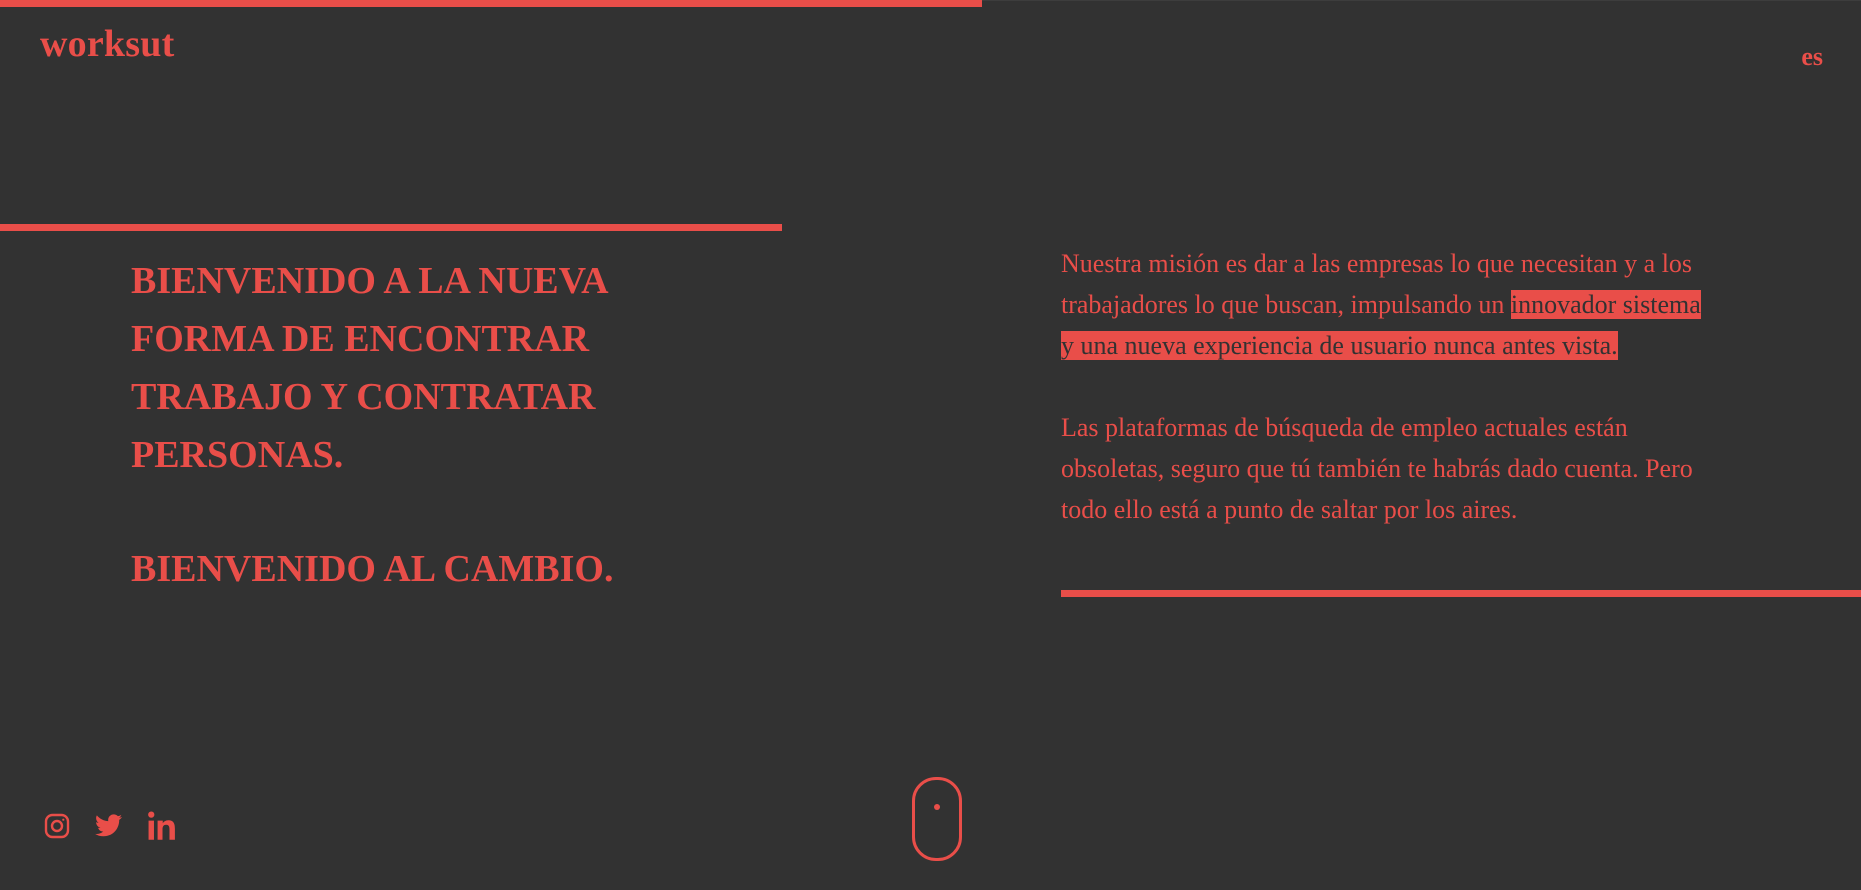  I want to click on linkedin-icon, so click(162, 828).